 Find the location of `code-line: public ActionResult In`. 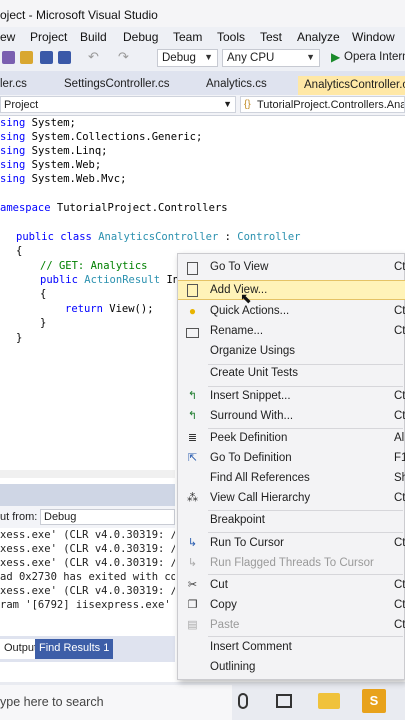

code-line: public ActionResult In is located at coordinates (110, 280).